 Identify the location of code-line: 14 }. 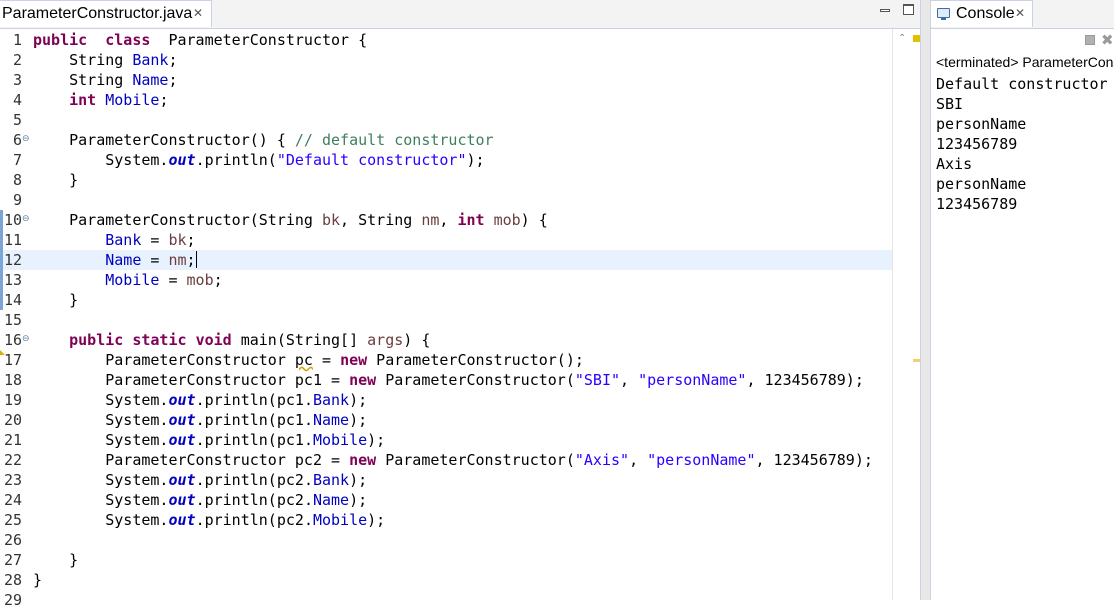
(446, 300).